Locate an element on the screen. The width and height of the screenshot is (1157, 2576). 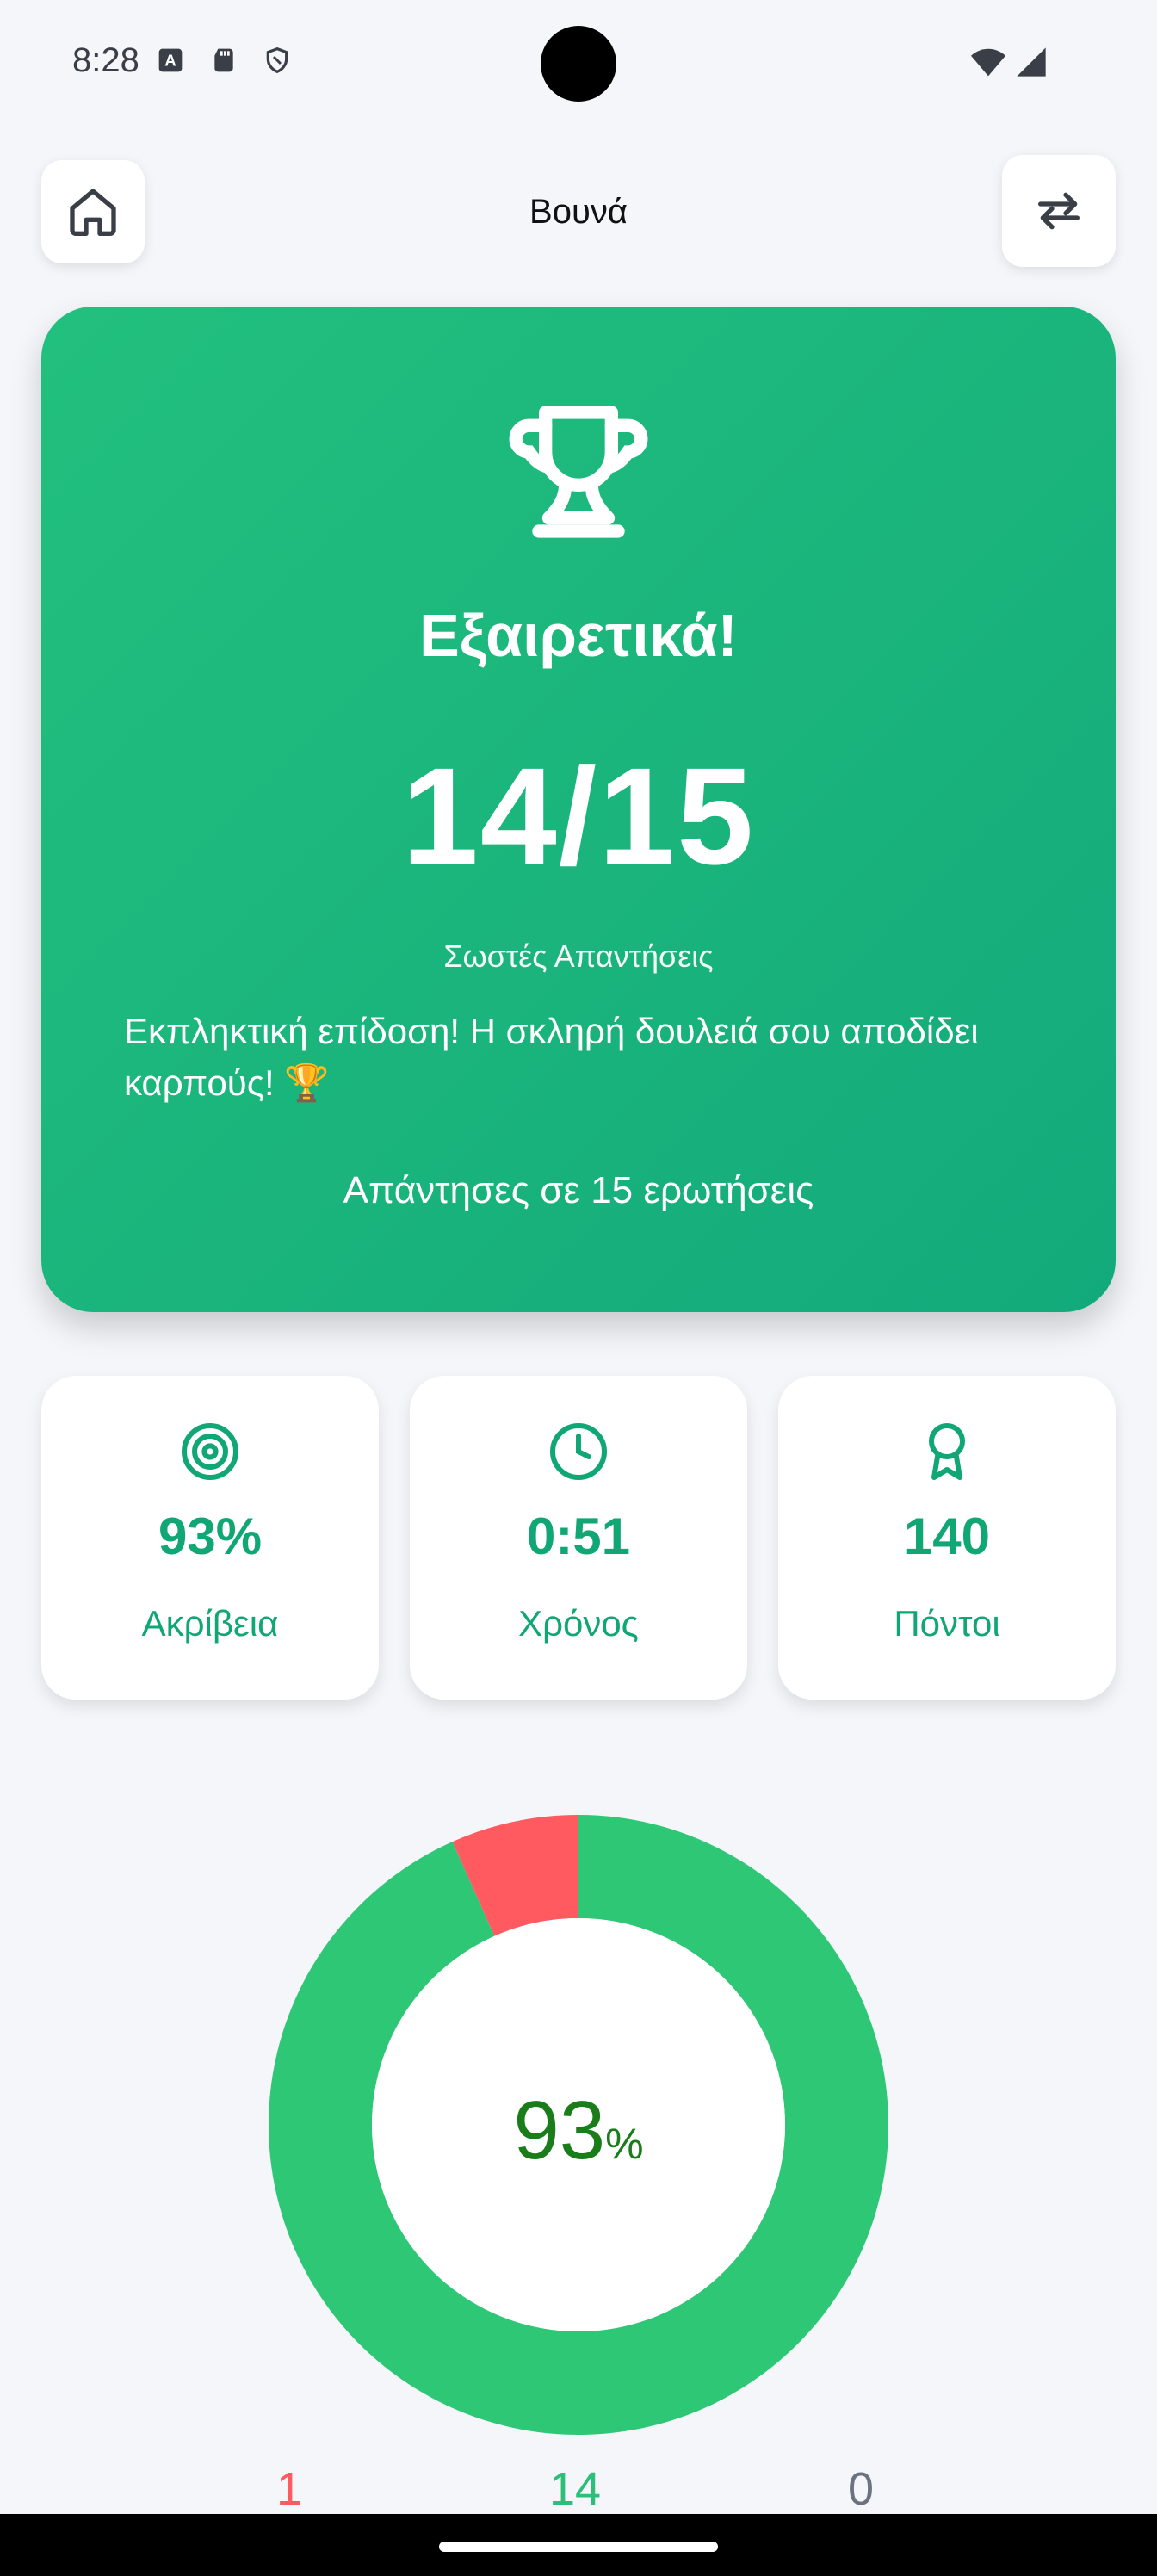
status-bar: 8:28 A is located at coordinates (579, 64).